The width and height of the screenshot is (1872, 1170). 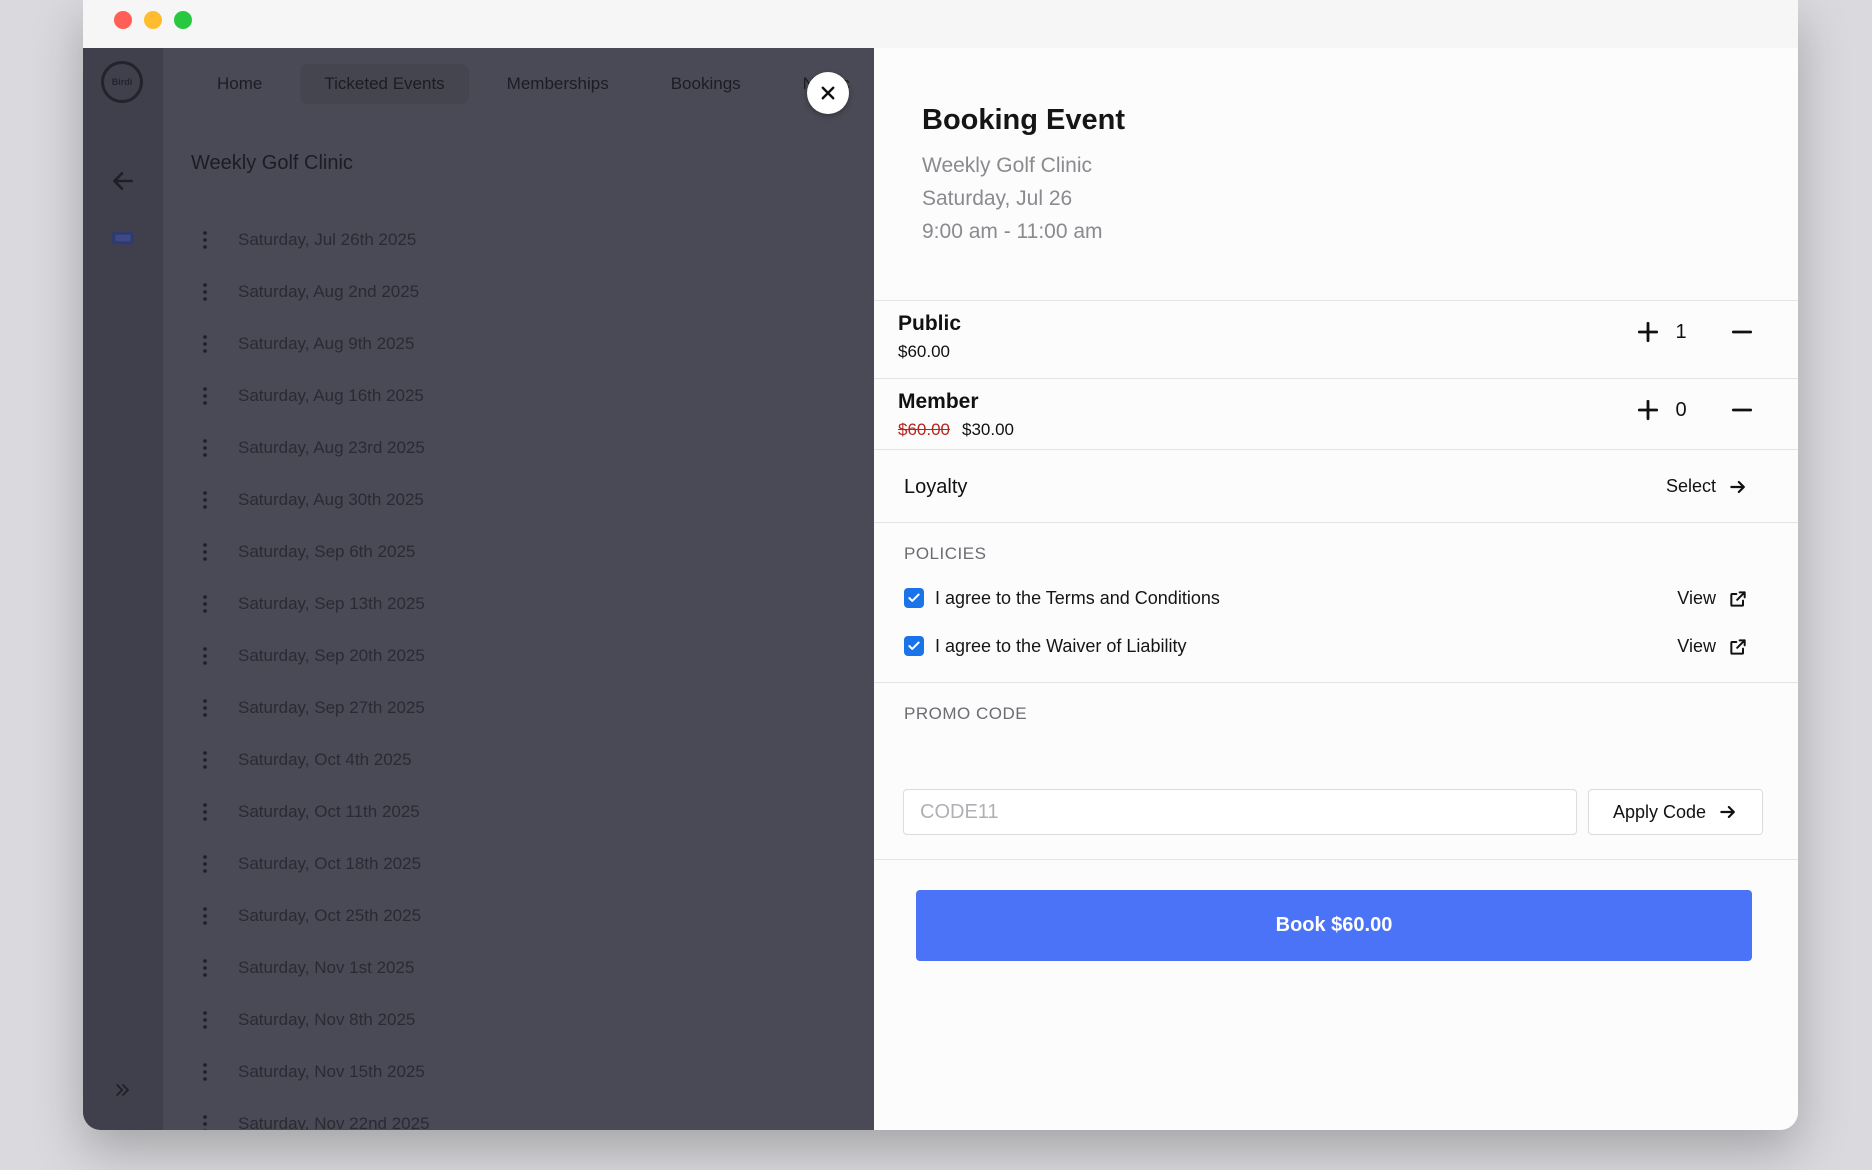 I want to click on event-date-label: Saturday, Jul 26th 2025, so click(x=327, y=239).